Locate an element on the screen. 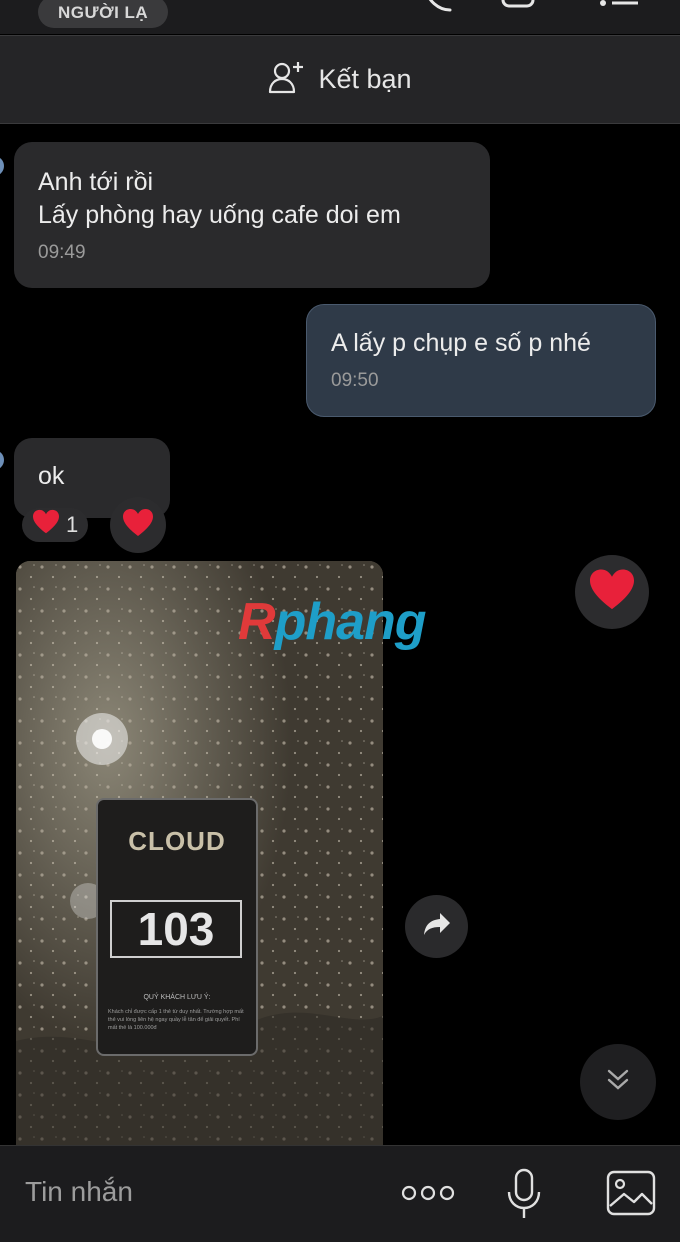 The height and width of the screenshot is (1242, 680). video-call-icon is located at coordinates (525, 8).